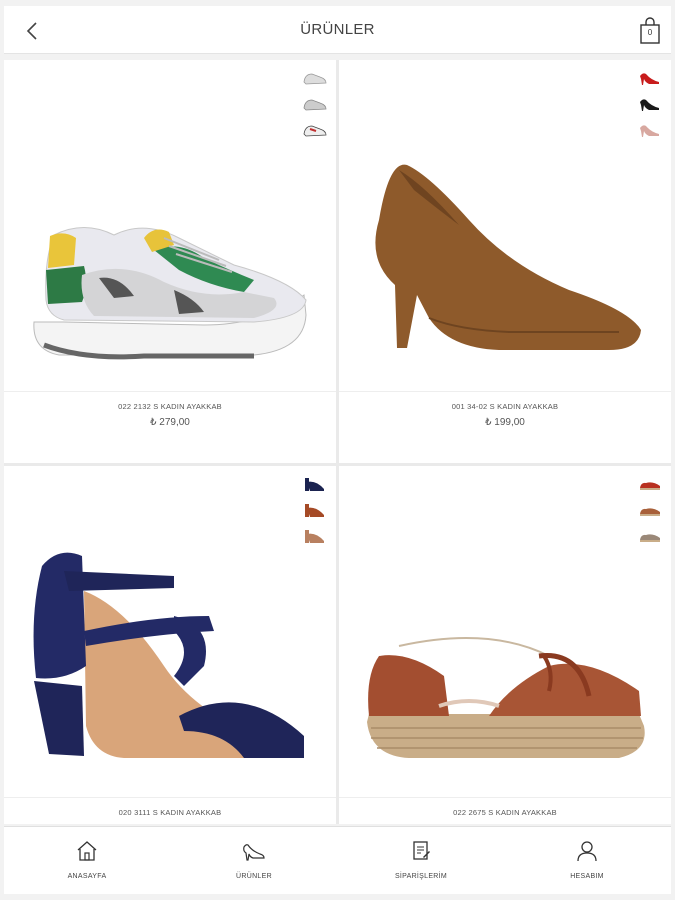  What do you see at coordinates (315, 536) in the screenshot?
I see `swatch-sandal-tan` at bounding box center [315, 536].